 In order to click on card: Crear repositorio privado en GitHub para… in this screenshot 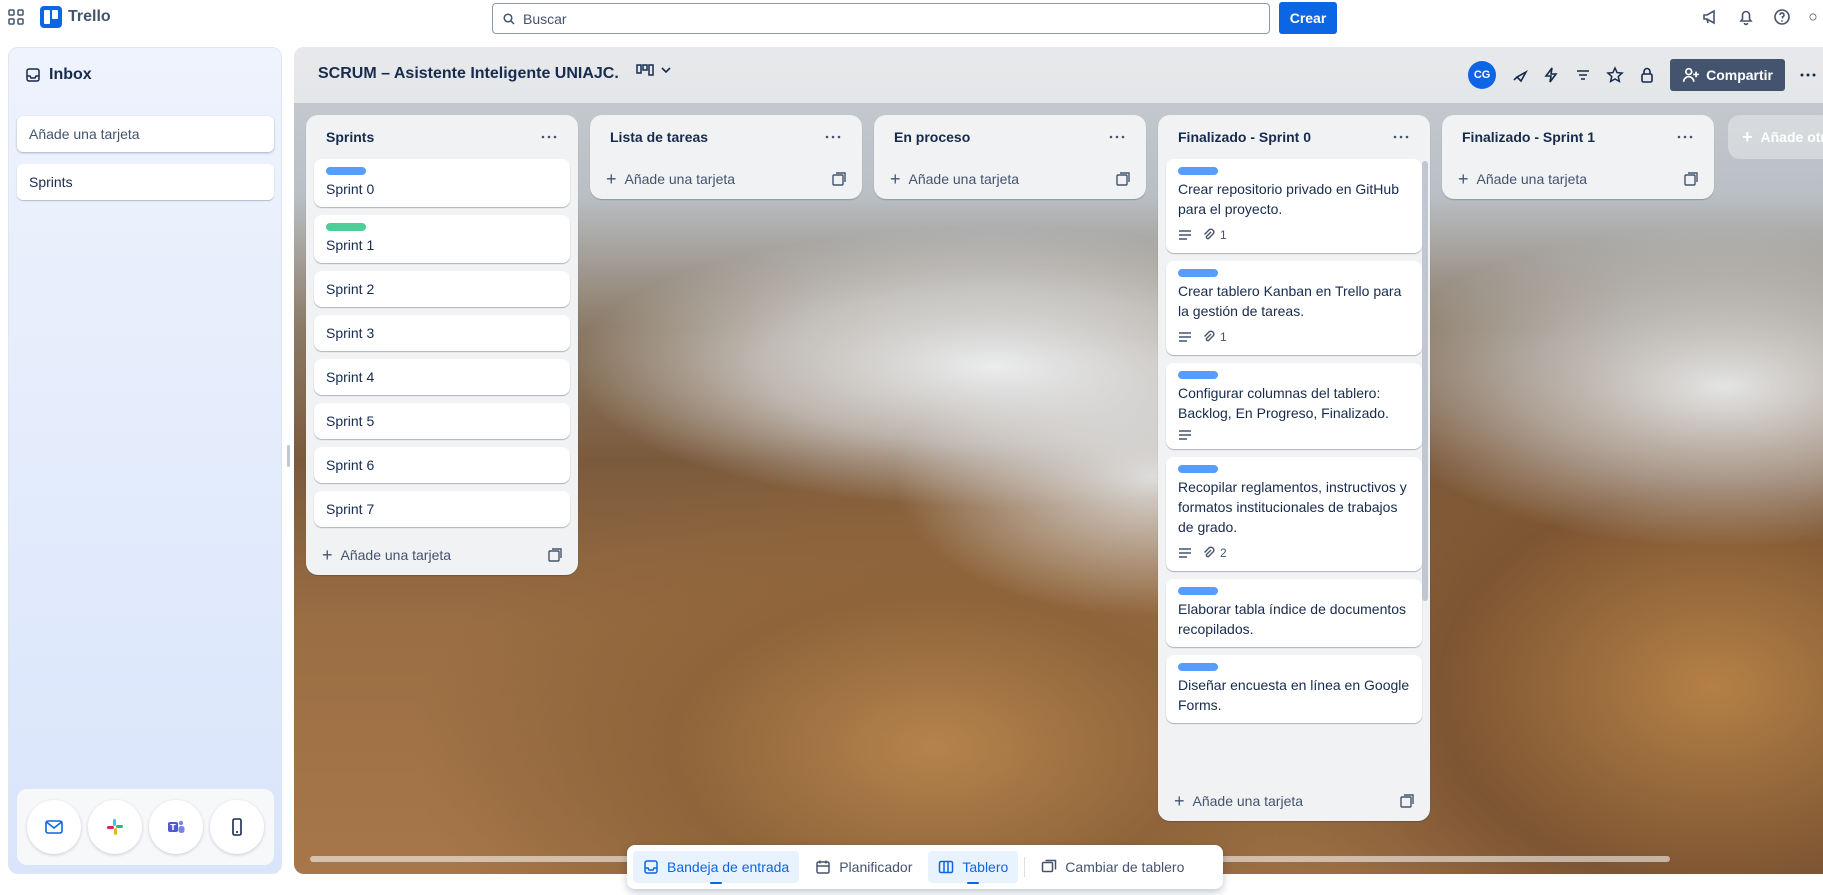, I will do `click(1294, 206)`.